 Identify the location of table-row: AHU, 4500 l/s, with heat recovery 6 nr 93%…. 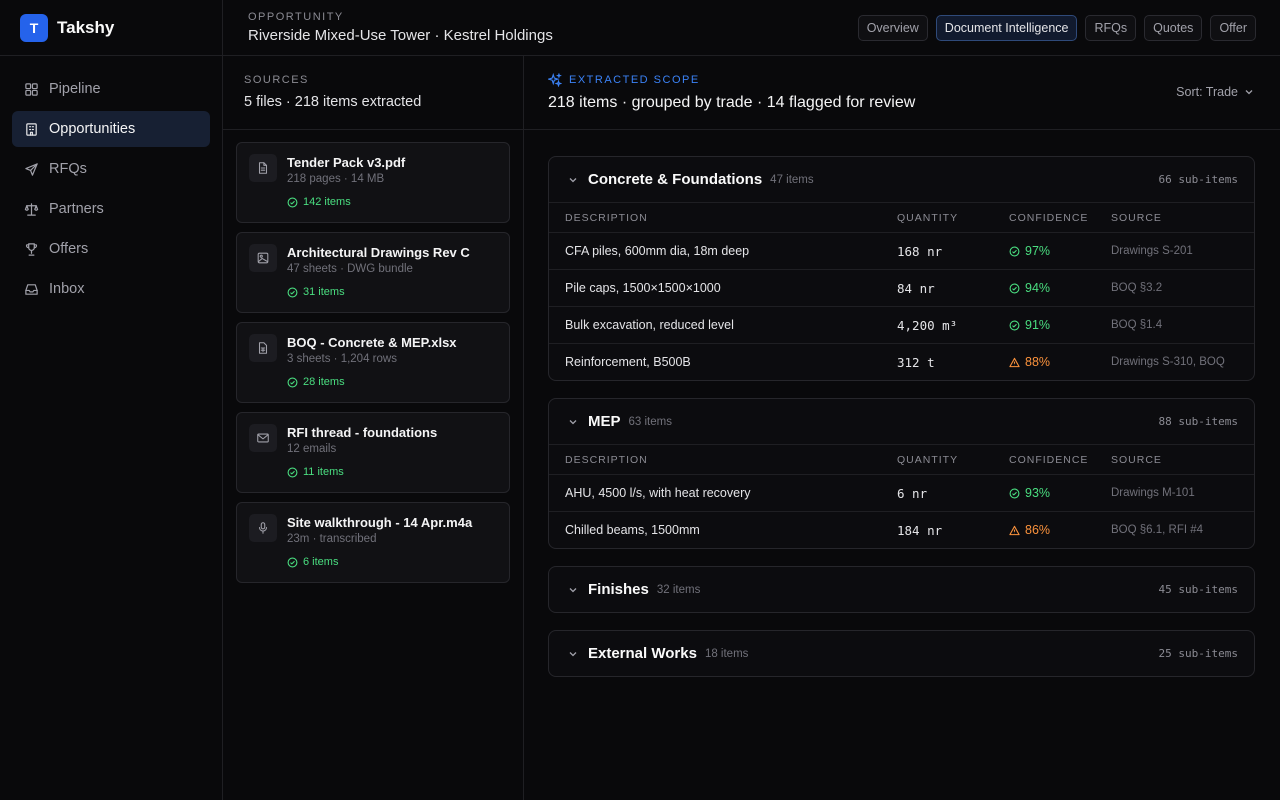
(901, 492).